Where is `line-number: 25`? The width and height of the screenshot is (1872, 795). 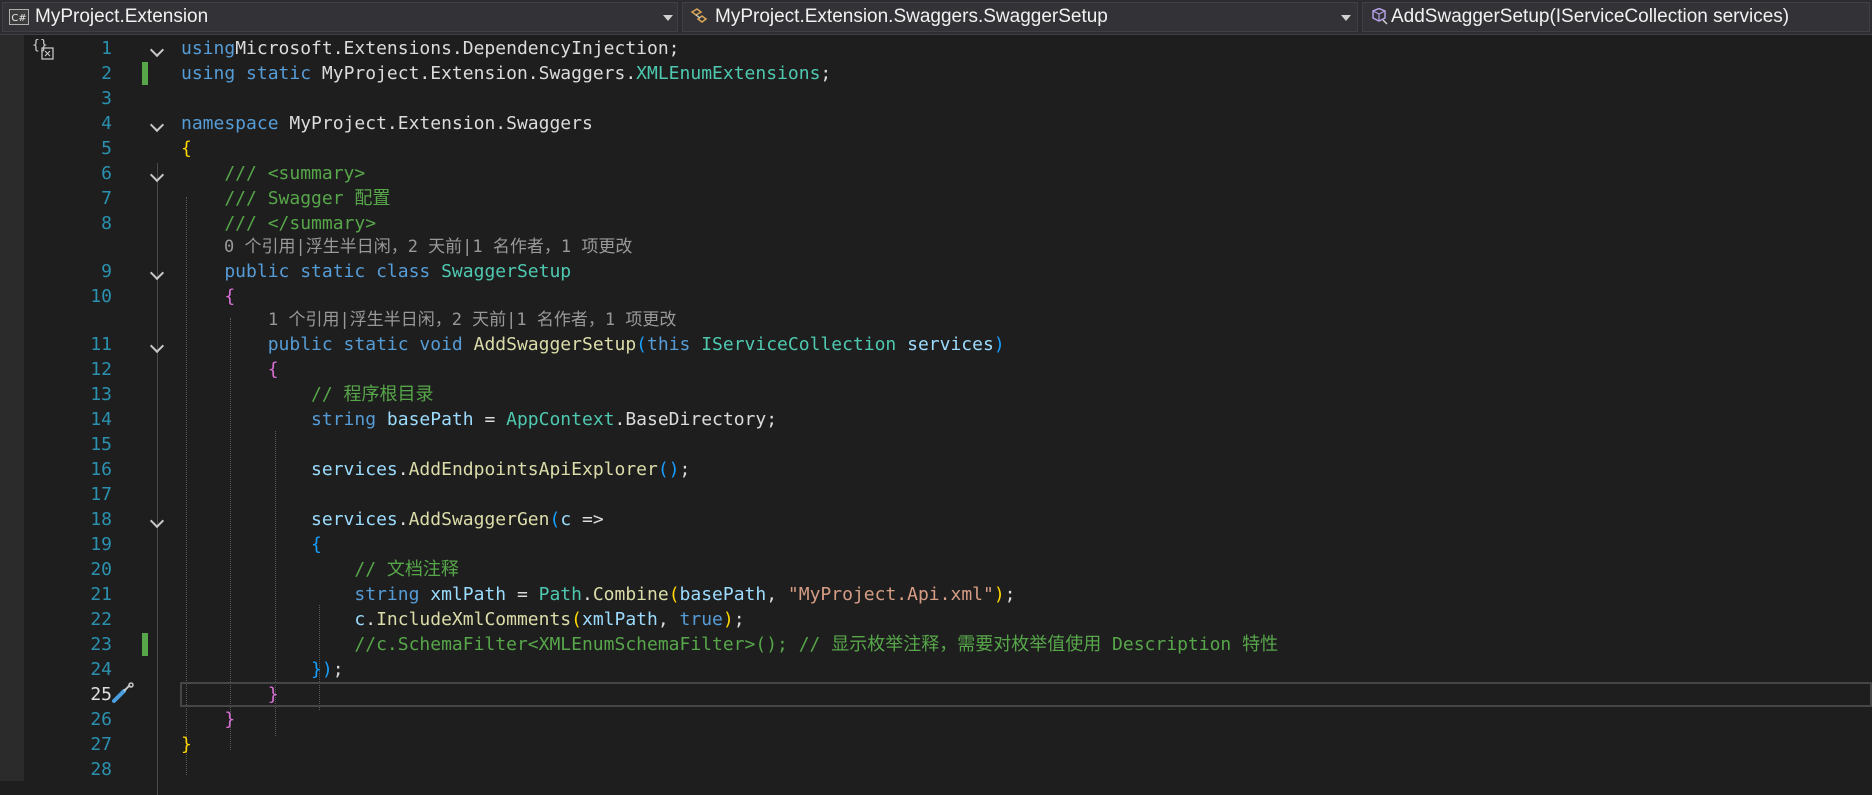 line-number: 25 is located at coordinates (101, 694).